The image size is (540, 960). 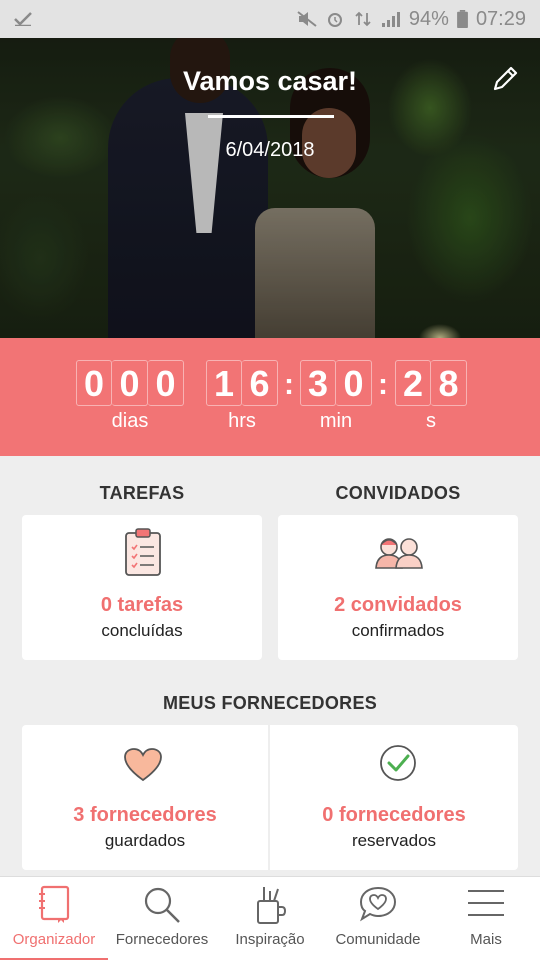 I want to click on nav-comunidade: Comunidade, so click(x=378, y=918).